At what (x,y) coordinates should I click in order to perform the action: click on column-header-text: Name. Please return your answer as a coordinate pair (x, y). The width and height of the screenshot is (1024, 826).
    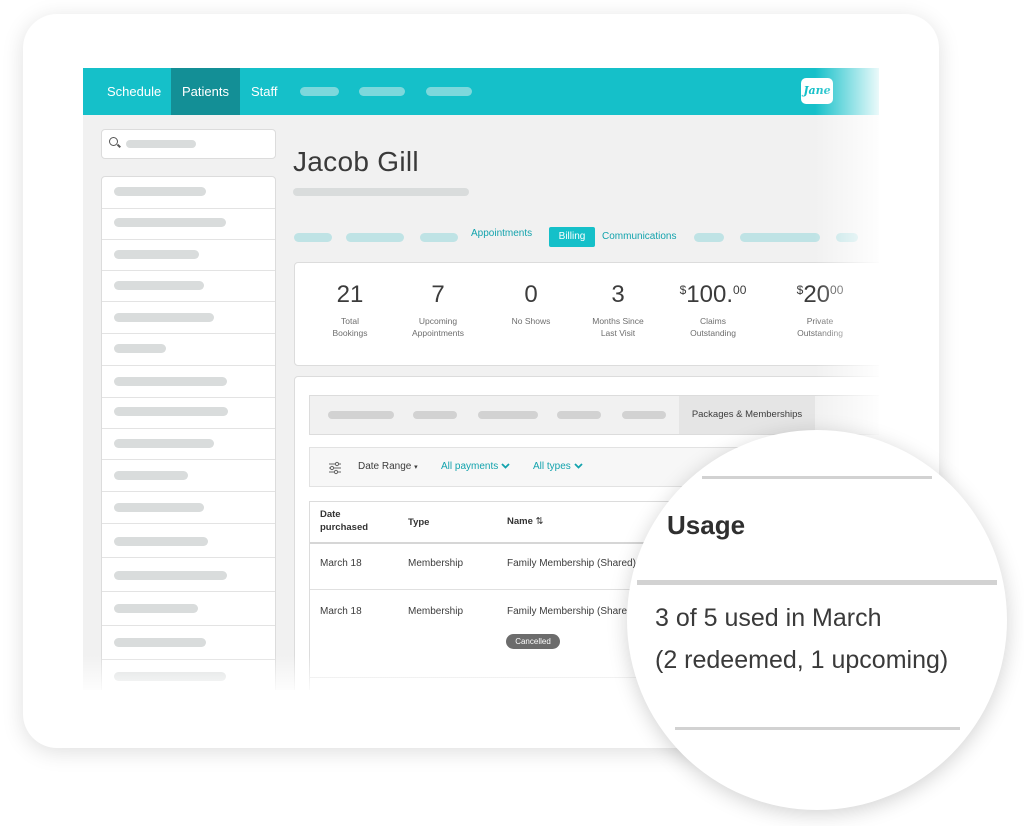
    Looking at the image, I should click on (520, 521).